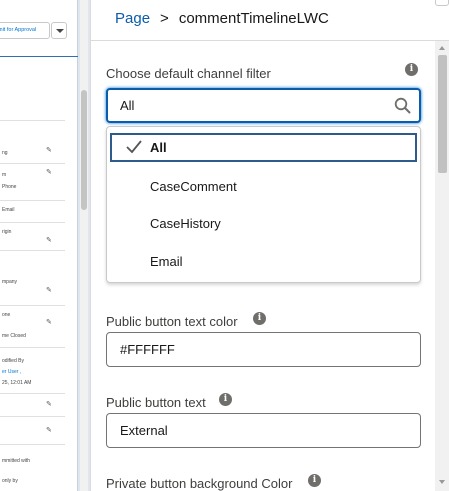 Image resolution: width=449 pixels, height=491 pixels. What do you see at coordinates (166, 261) in the screenshot?
I see `option-label: Email` at bounding box center [166, 261].